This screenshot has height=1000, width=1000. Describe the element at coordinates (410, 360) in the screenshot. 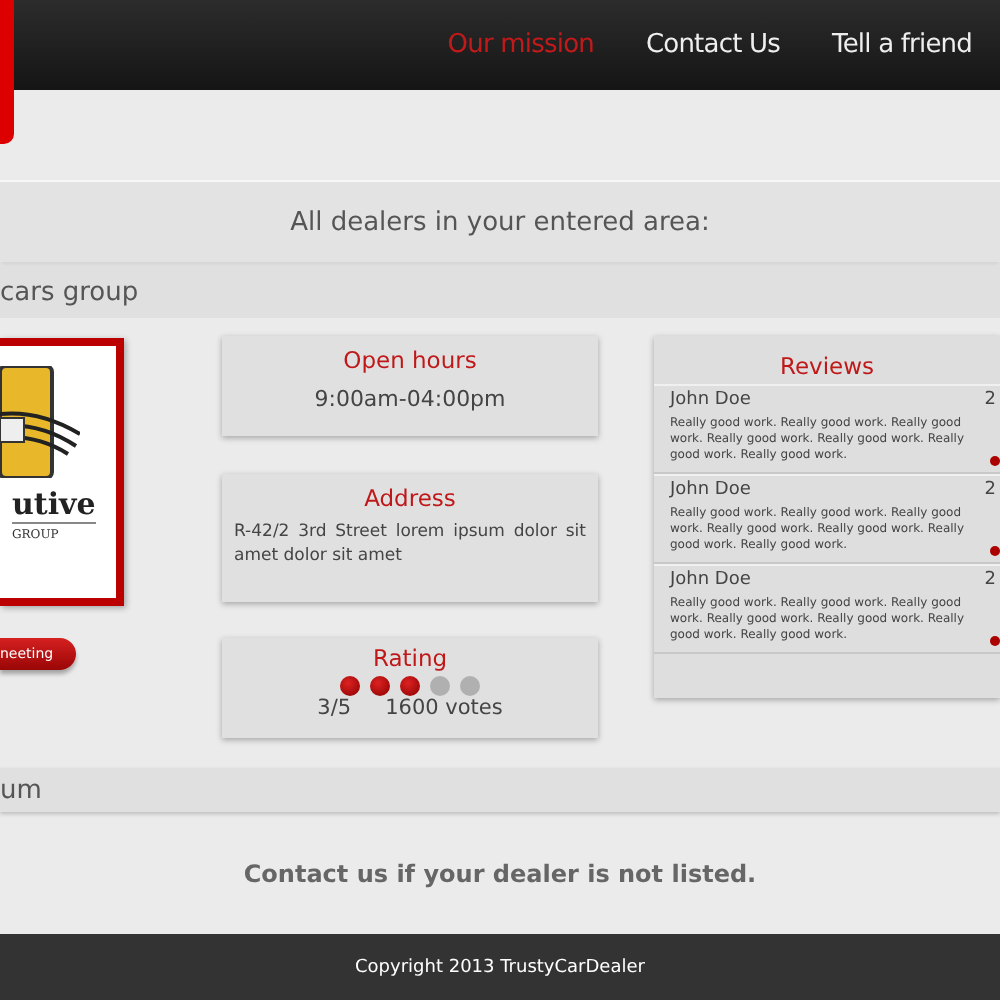

I see `panel-title: Open hours` at that location.